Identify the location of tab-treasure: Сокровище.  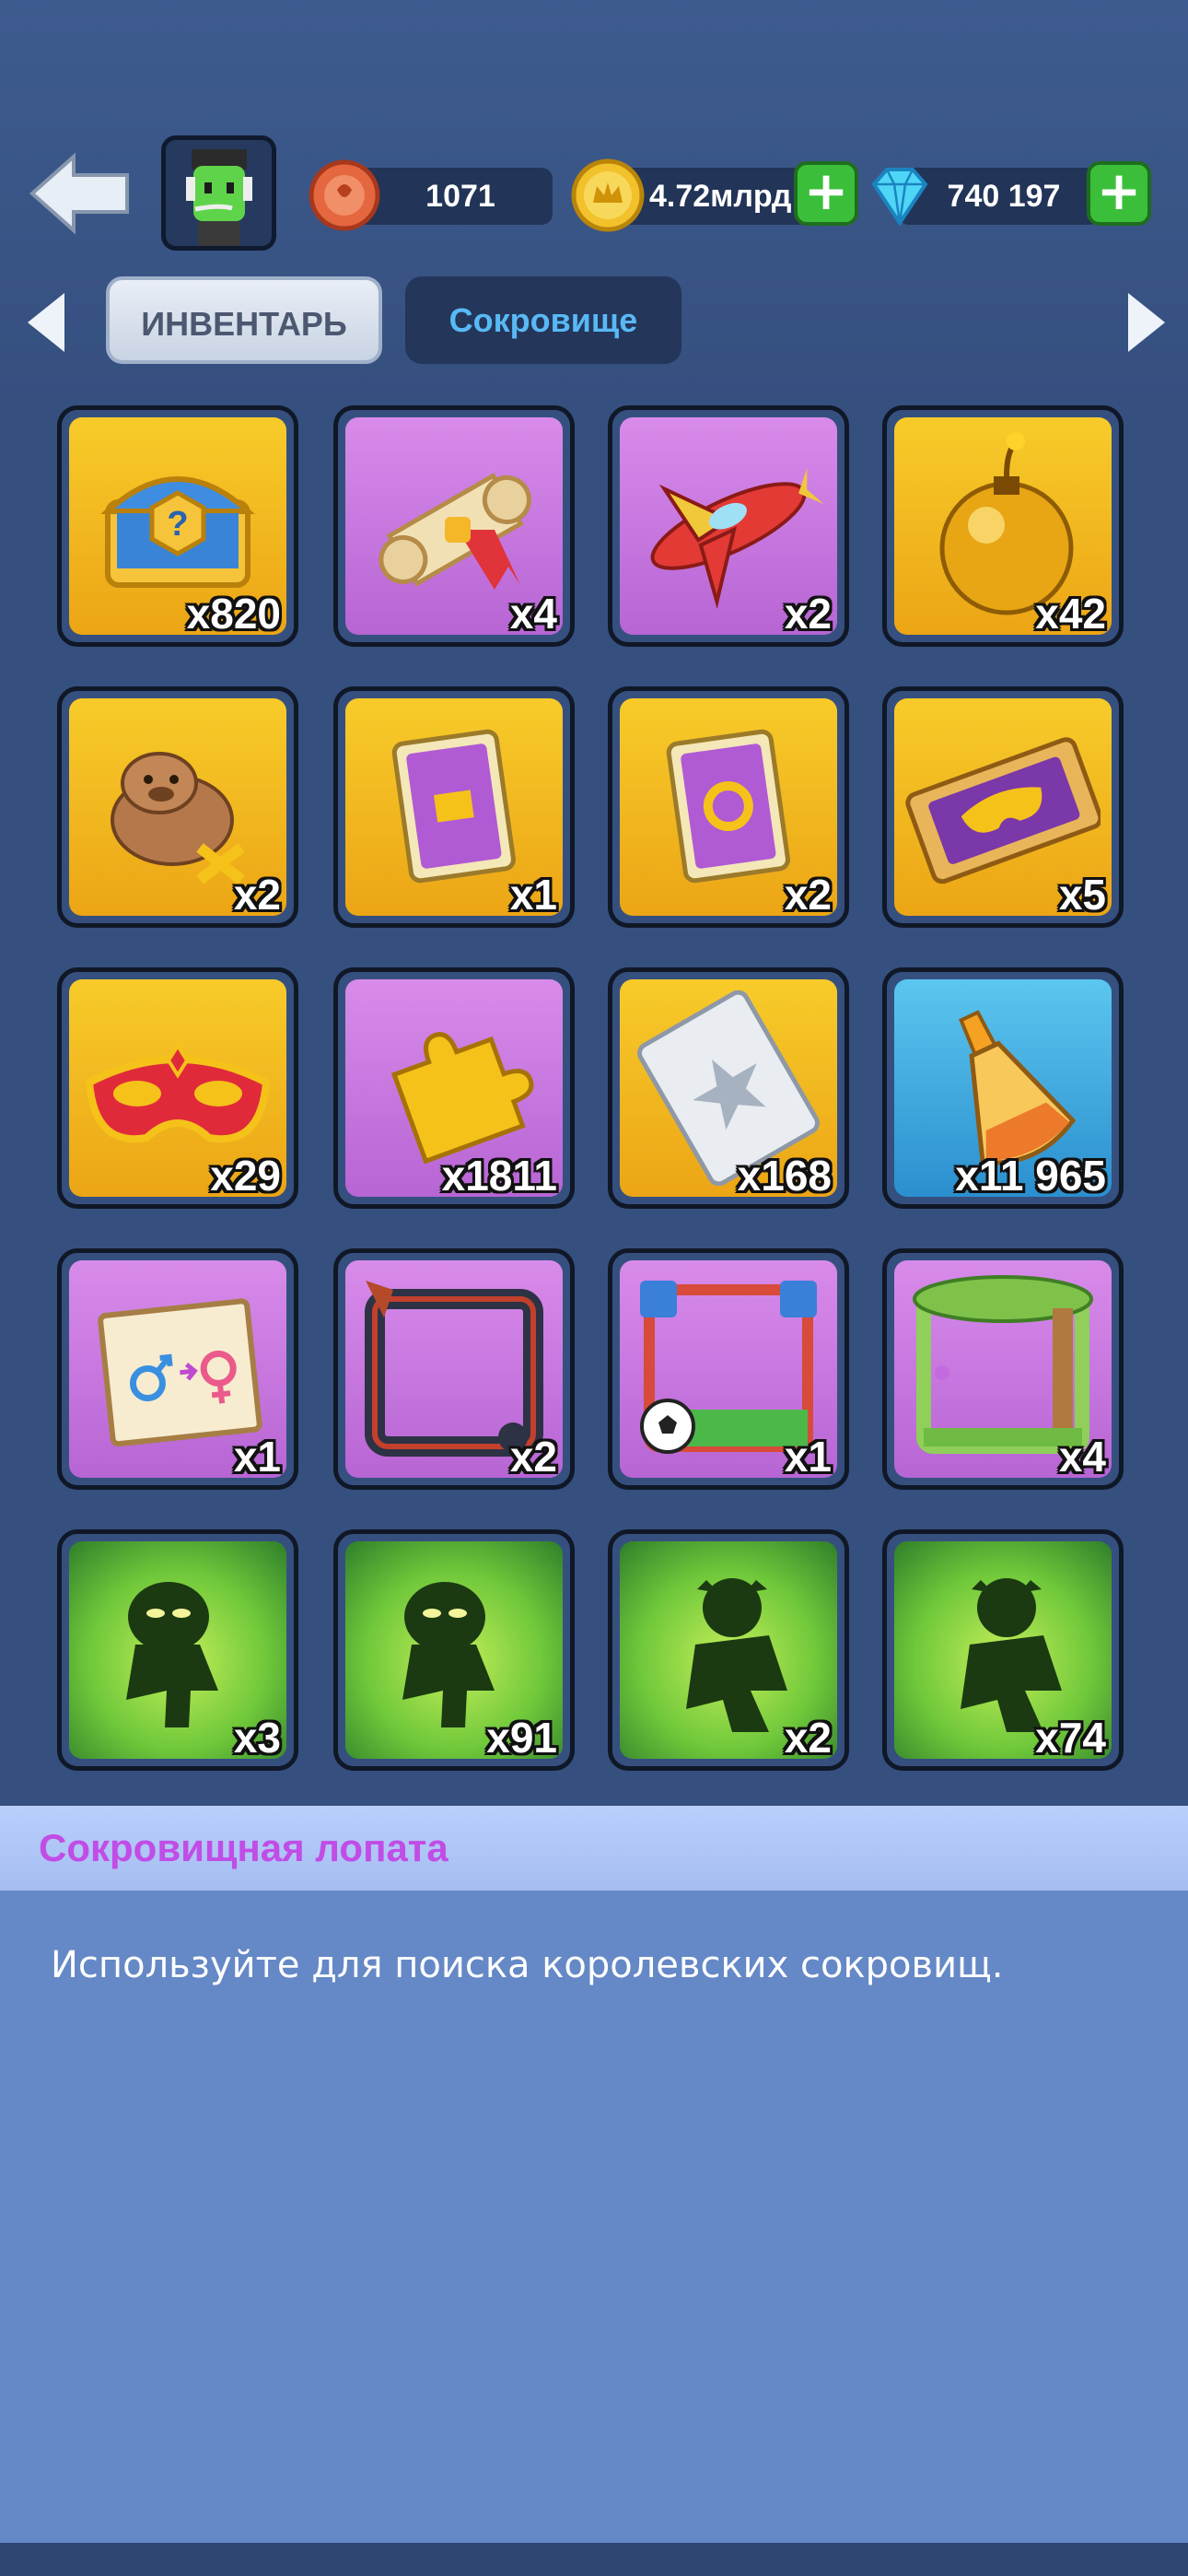
(543, 320).